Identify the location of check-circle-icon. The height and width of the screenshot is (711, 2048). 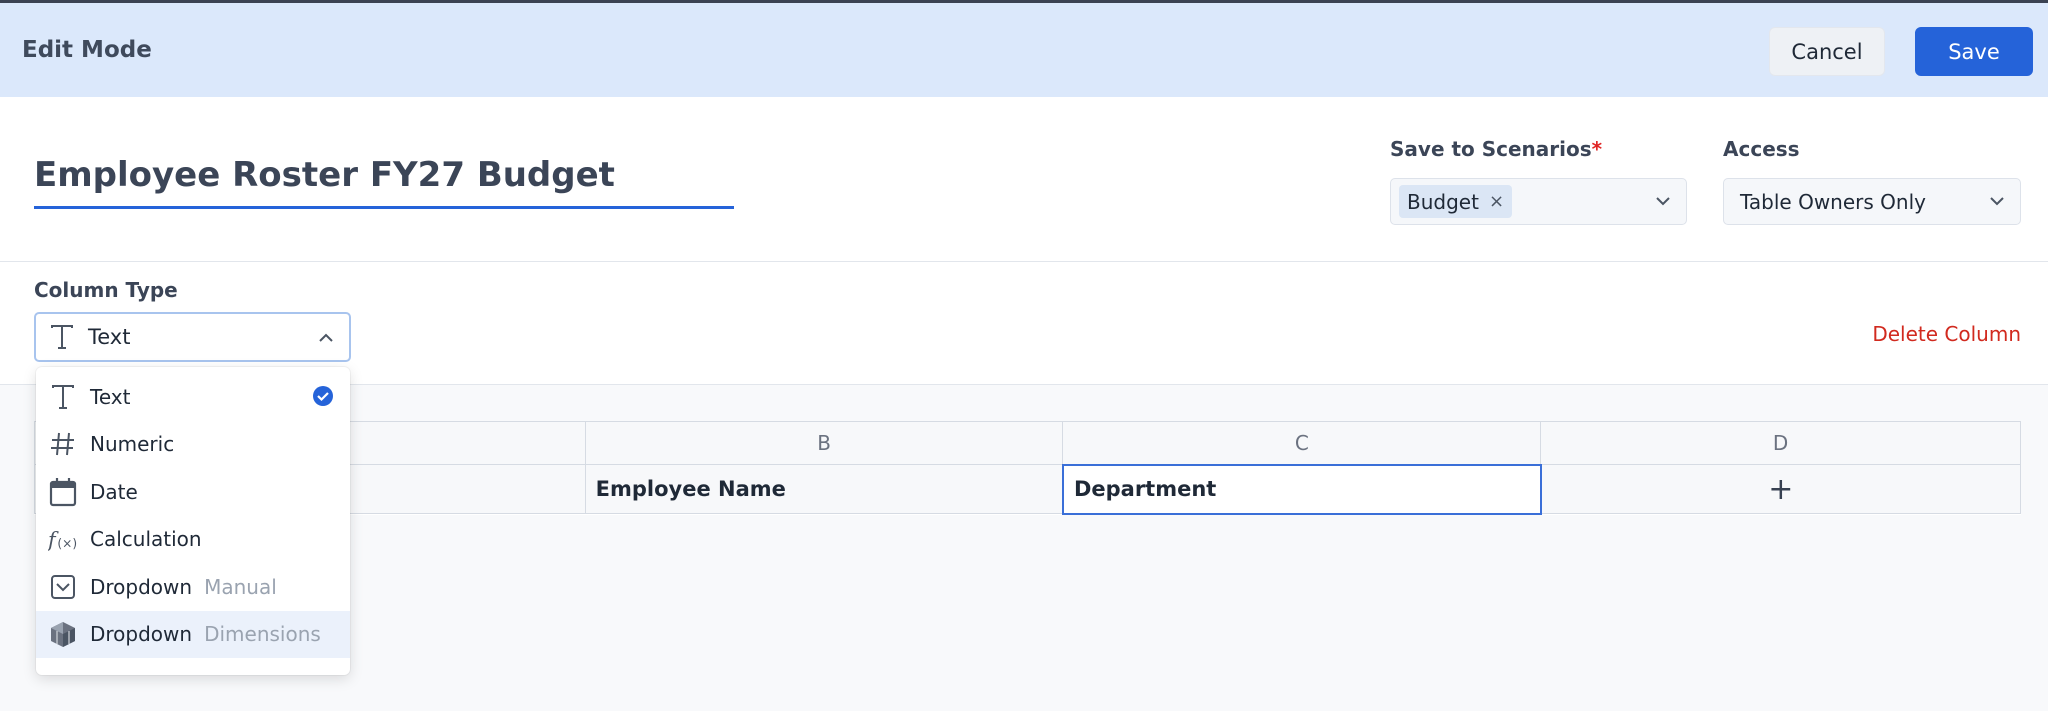
(323, 396).